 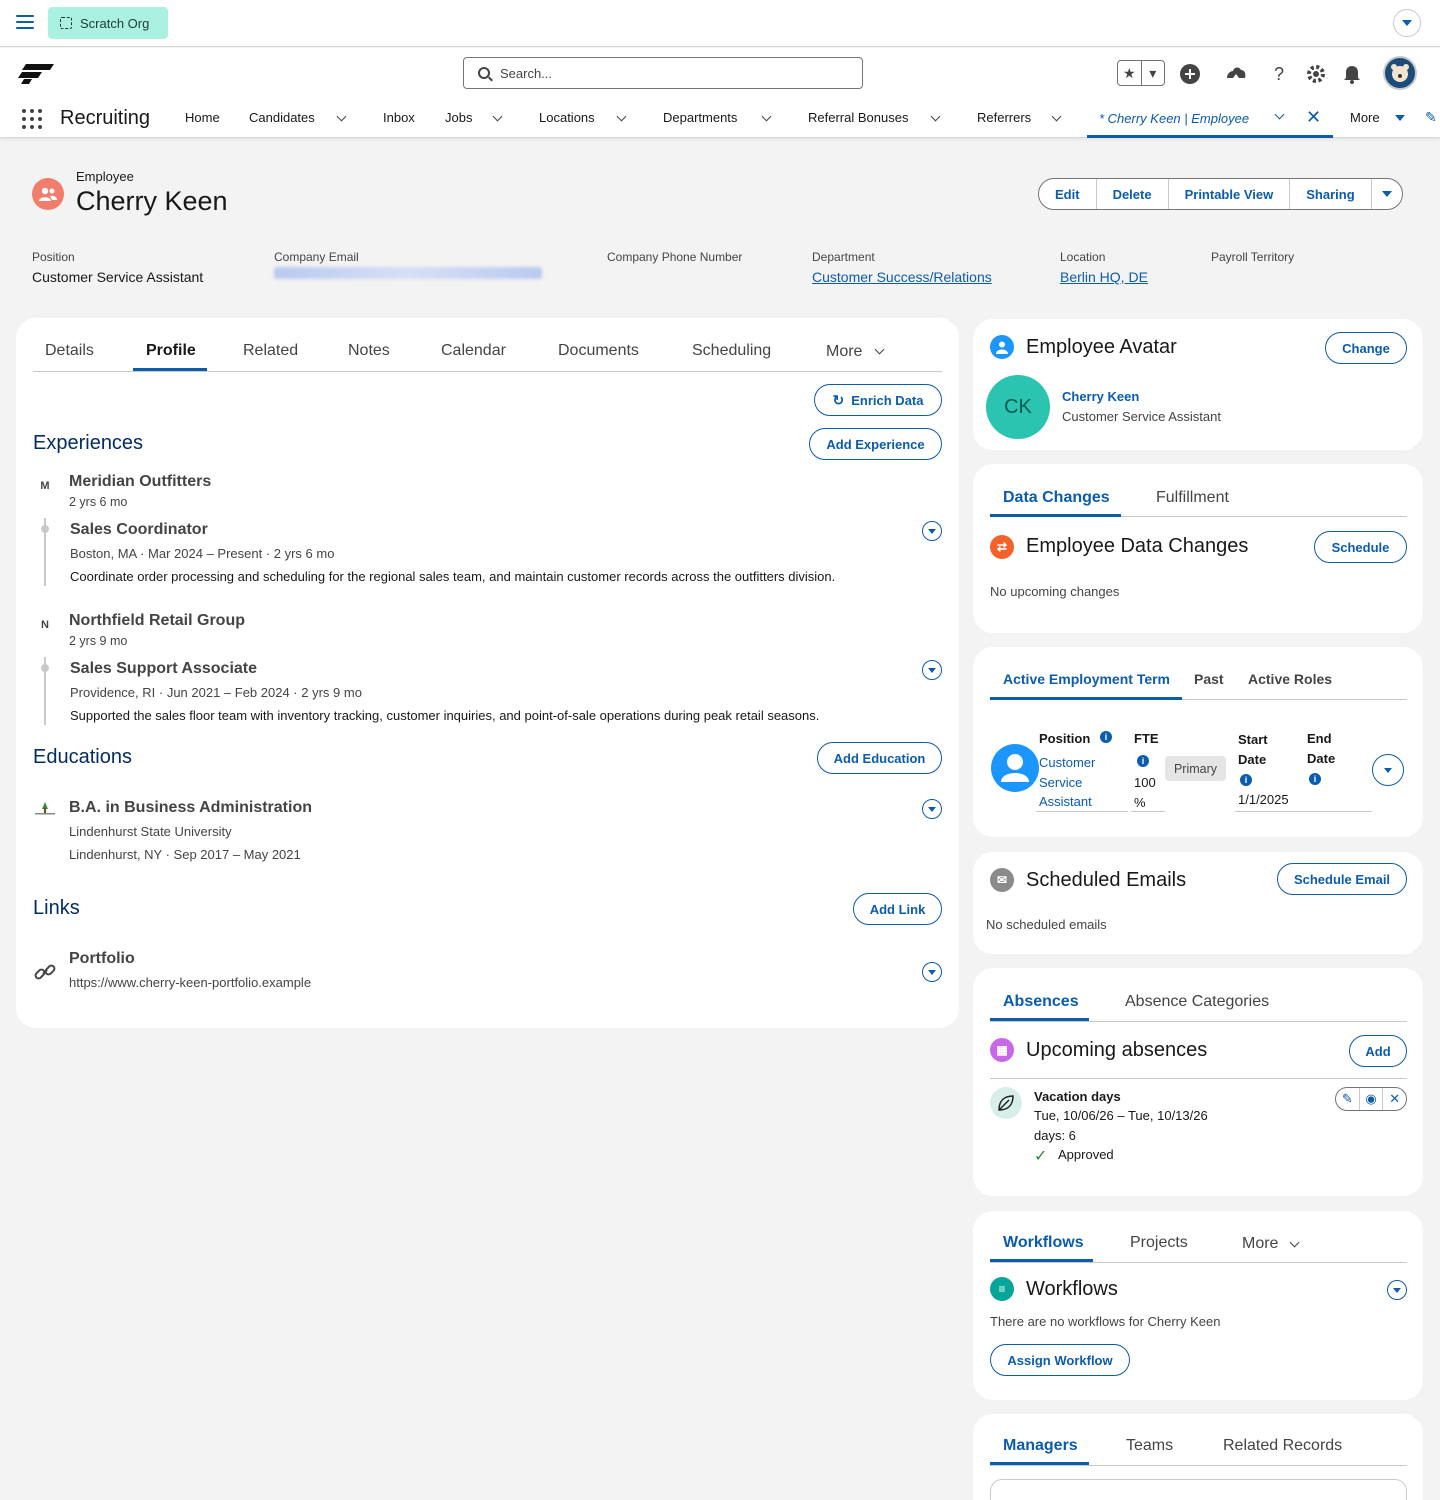 I want to click on tab-data-changes: Data Changes, so click(x=1056, y=498).